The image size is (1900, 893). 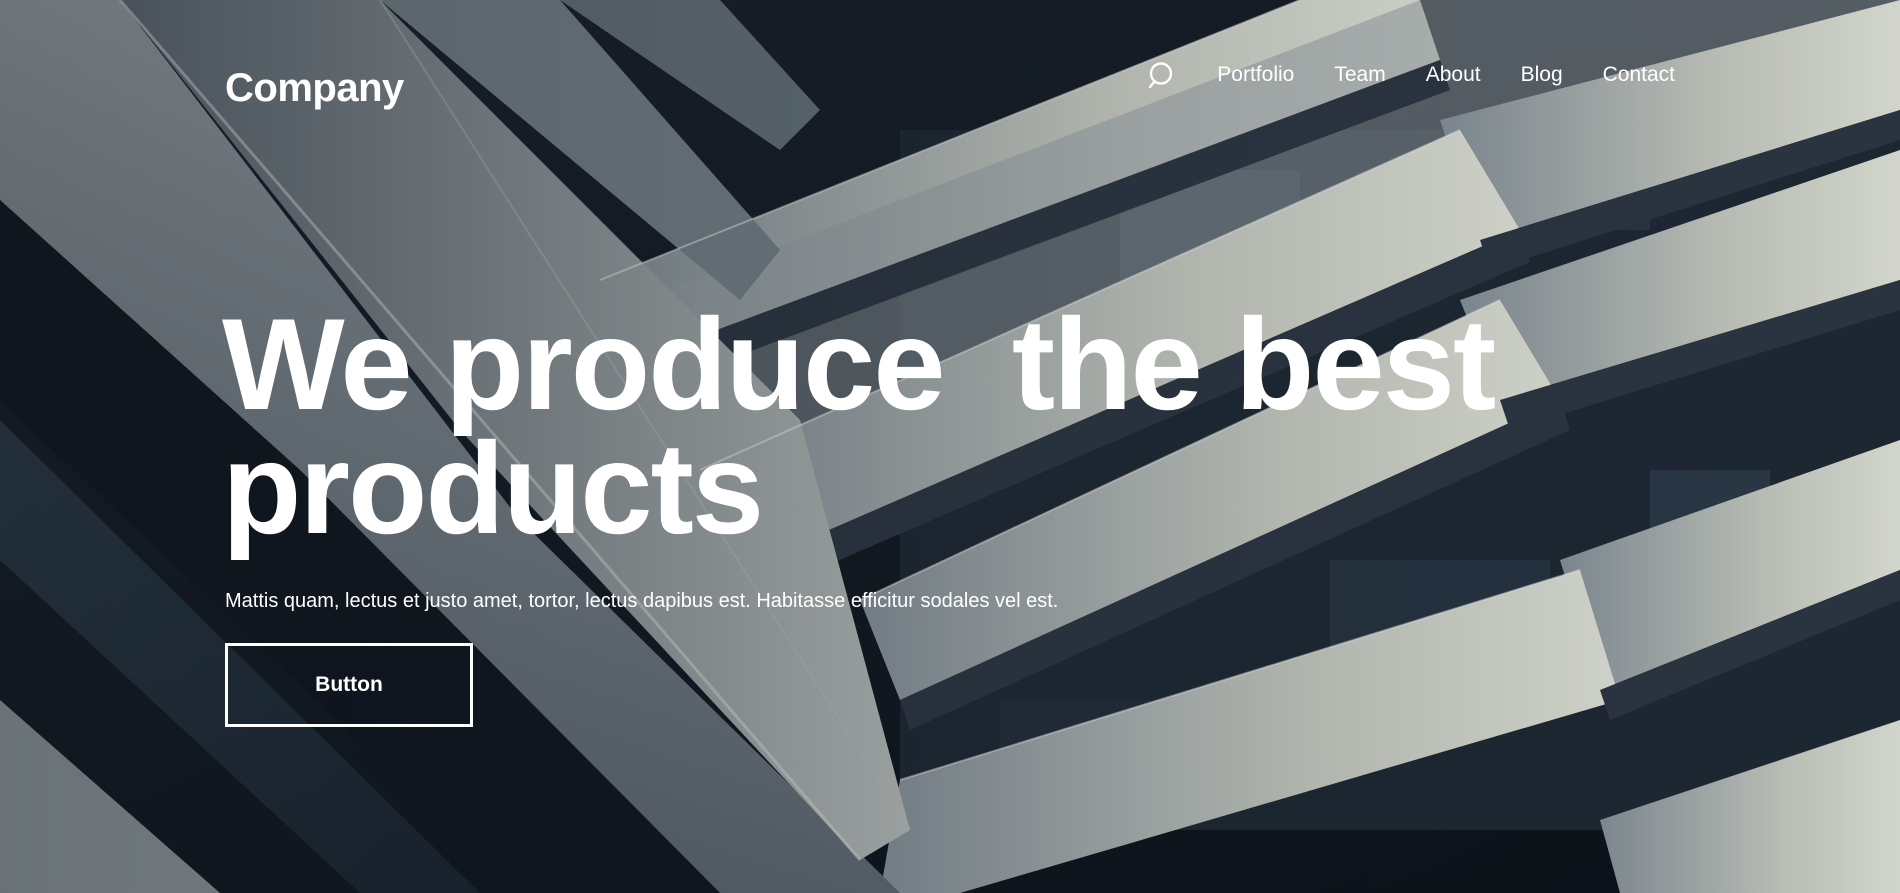 I want to click on company-logo: Company, so click(x=314, y=88).